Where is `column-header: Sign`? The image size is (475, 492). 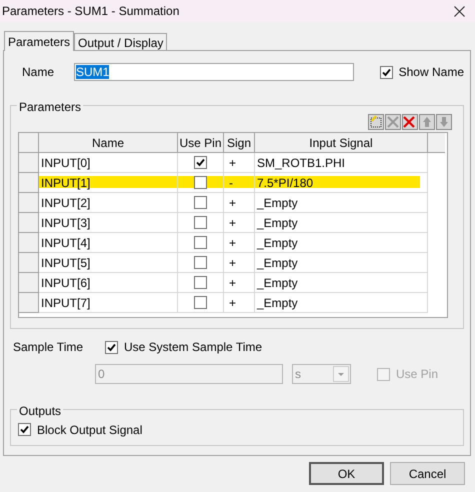
column-header: Sign is located at coordinates (239, 143).